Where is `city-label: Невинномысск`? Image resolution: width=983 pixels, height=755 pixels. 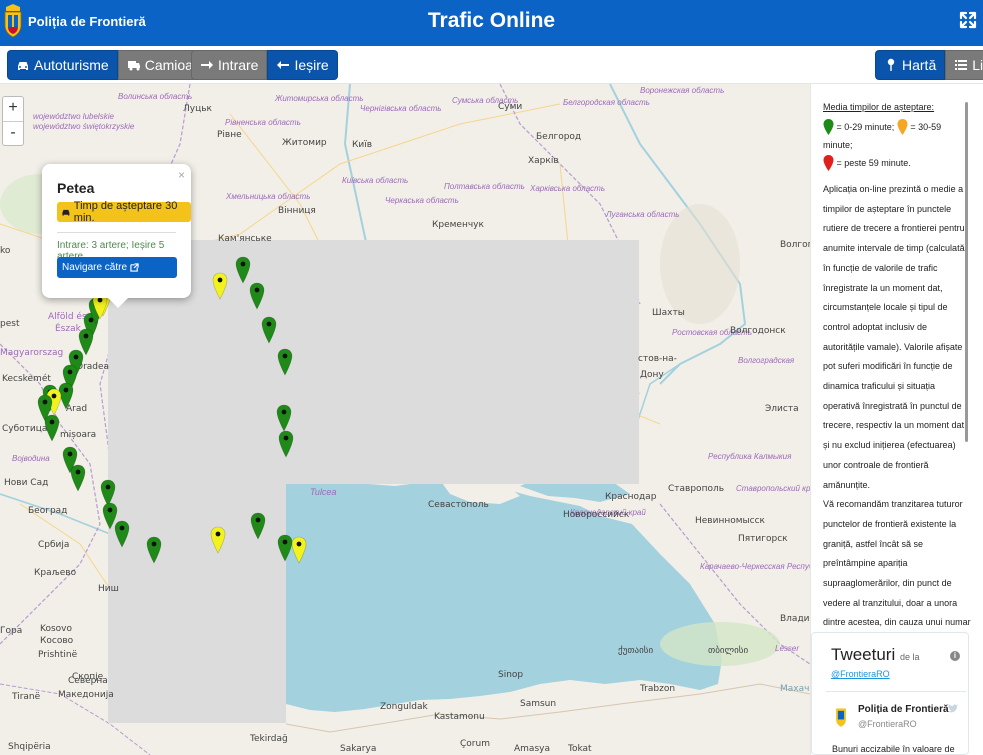 city-label: Невинномысск is located at coordinates (730, 521).